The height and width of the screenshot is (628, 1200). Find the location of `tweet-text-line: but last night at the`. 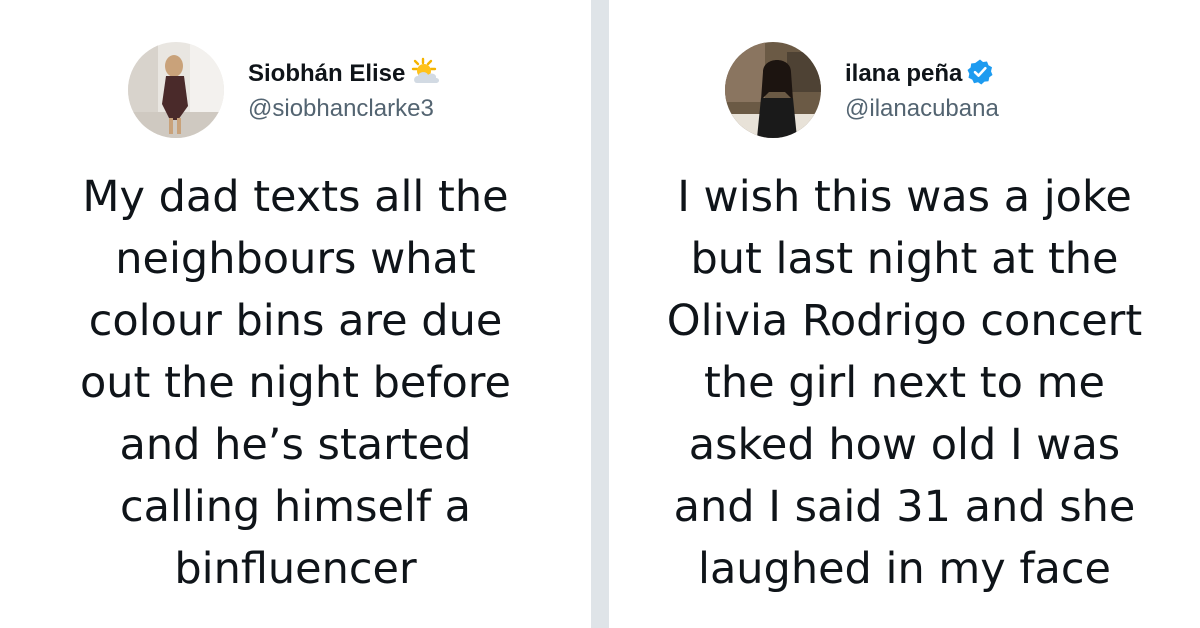

tweet-text-line: but last night at the is located at coordinates (904, 259).